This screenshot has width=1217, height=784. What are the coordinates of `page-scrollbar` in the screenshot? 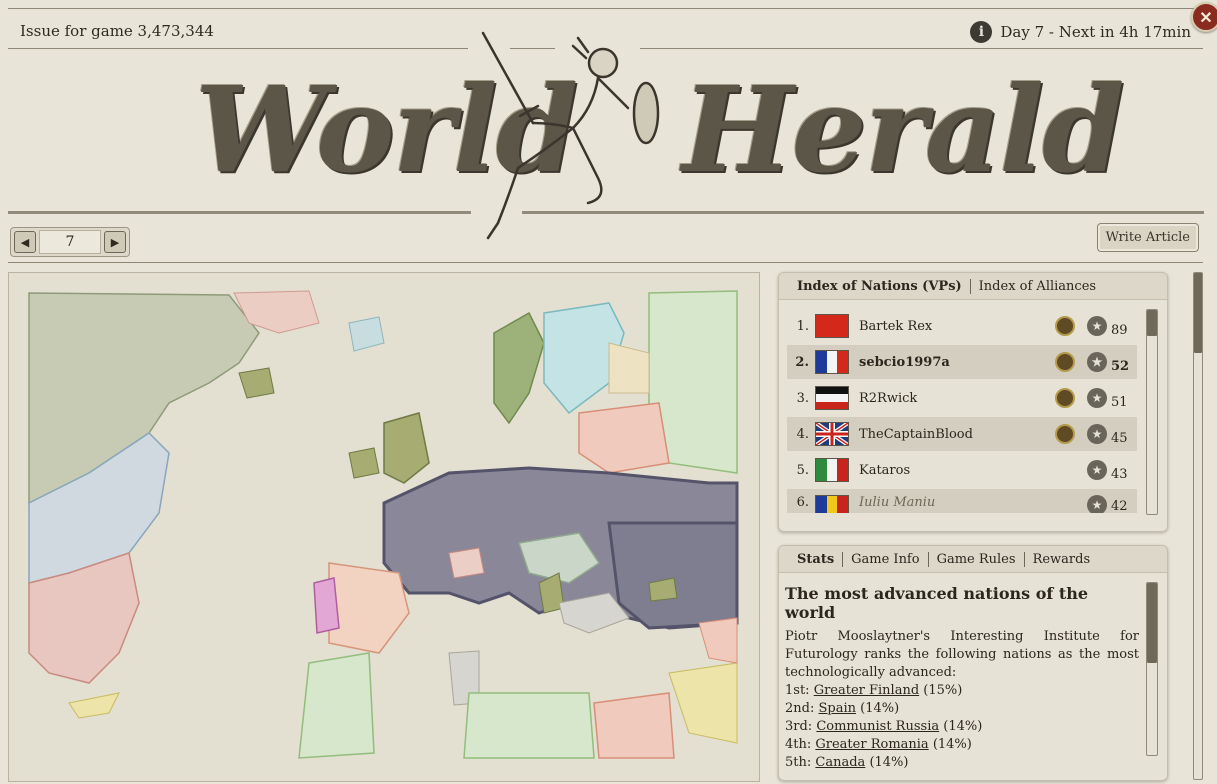 It's located at (1198, 526).